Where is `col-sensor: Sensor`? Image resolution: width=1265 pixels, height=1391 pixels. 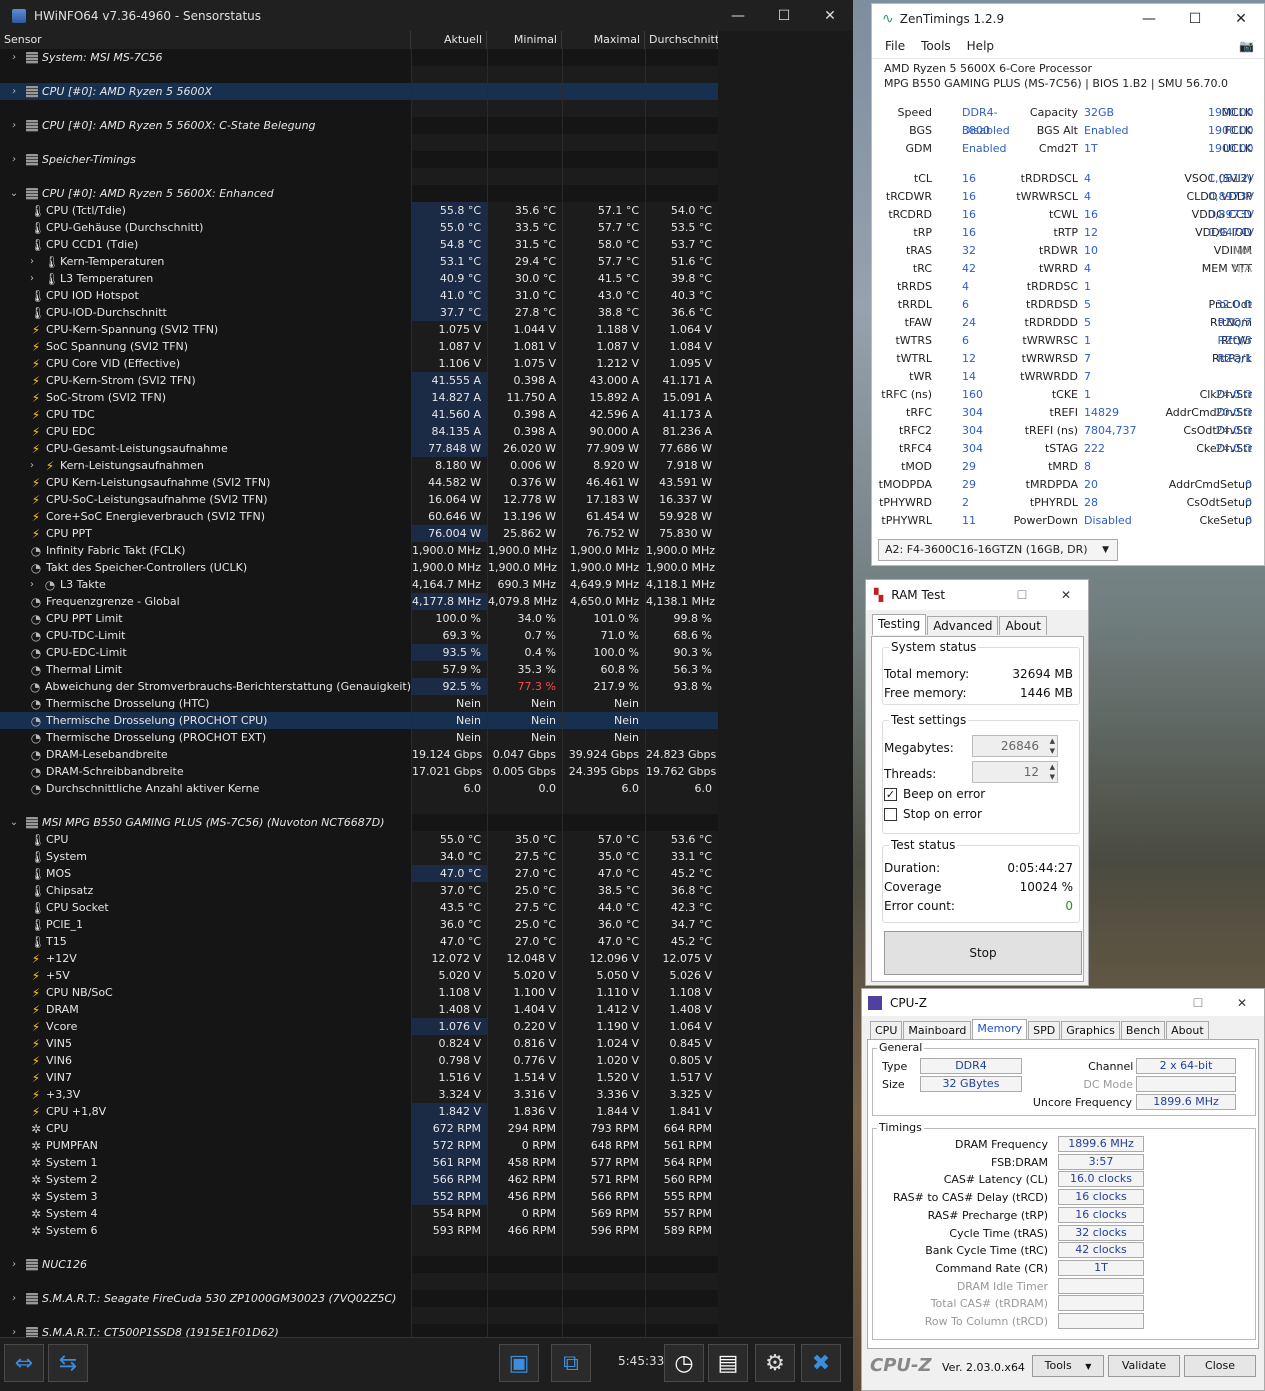
col-sensor: Sensor is located at coordinates (205, 40).